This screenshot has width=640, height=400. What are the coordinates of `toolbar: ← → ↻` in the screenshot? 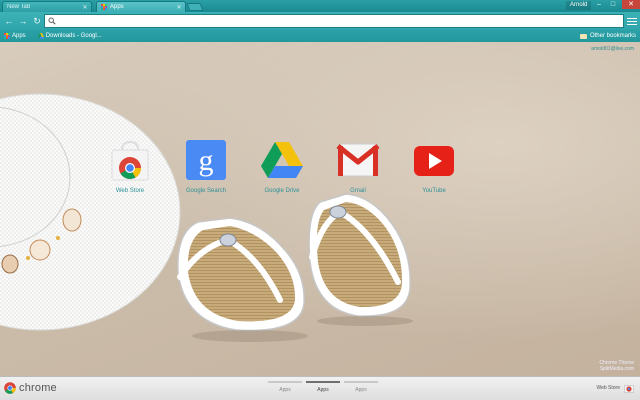 It's located at (320, 21).